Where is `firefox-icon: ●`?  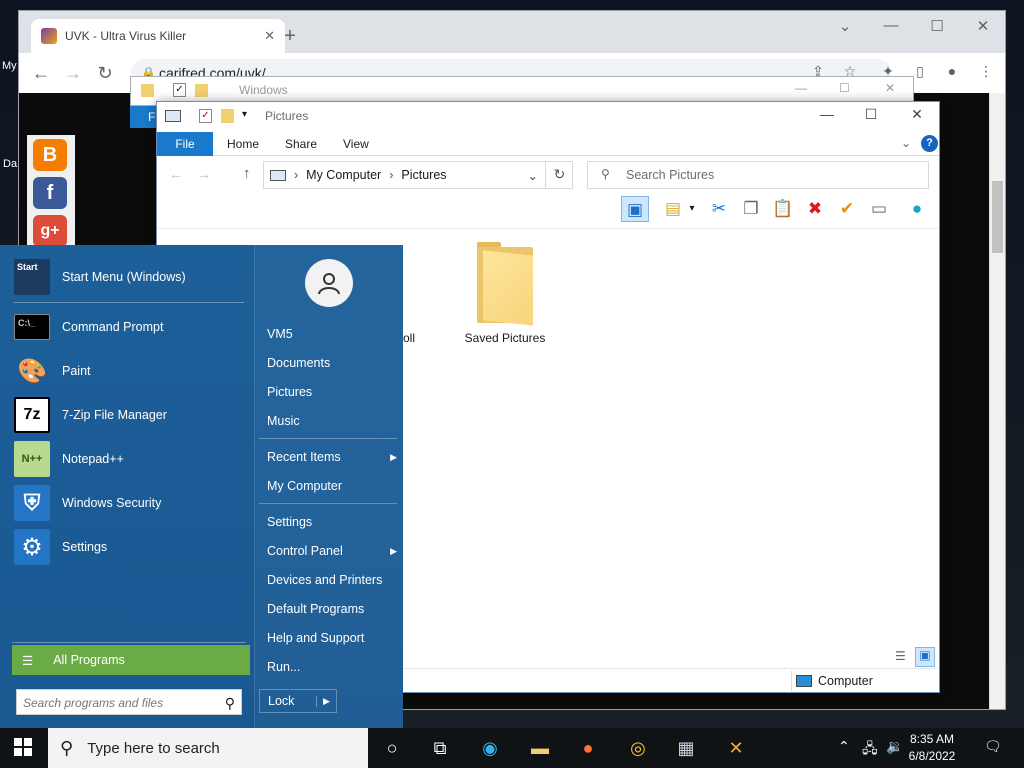 firefox-icon: ● is located at coordinates (588, 748).